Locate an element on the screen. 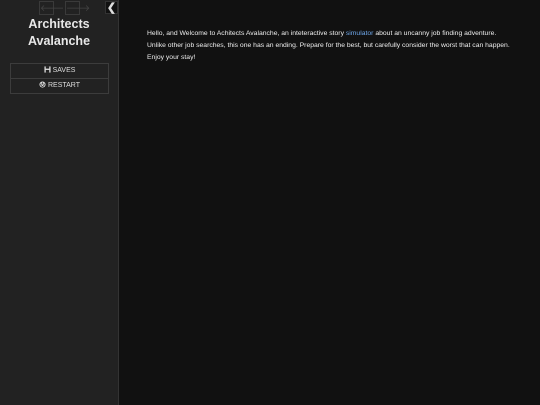  story-title-line2: Avalanche is located at coordinates (59, 41).